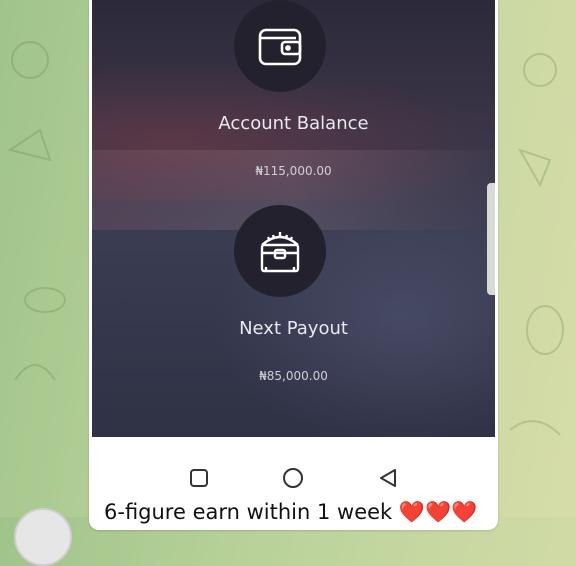 This screenshot has width=576, height=566. I want to click on back-button, so click(388, 478).